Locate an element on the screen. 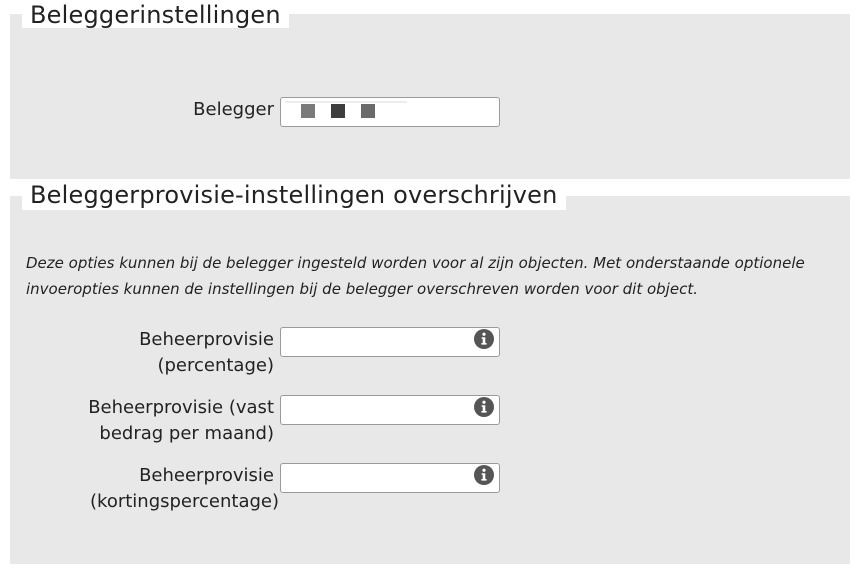 This screenshot has width=860, height=568. field-label-line2: bedrag per maand) is located at coordinates (186, 433).